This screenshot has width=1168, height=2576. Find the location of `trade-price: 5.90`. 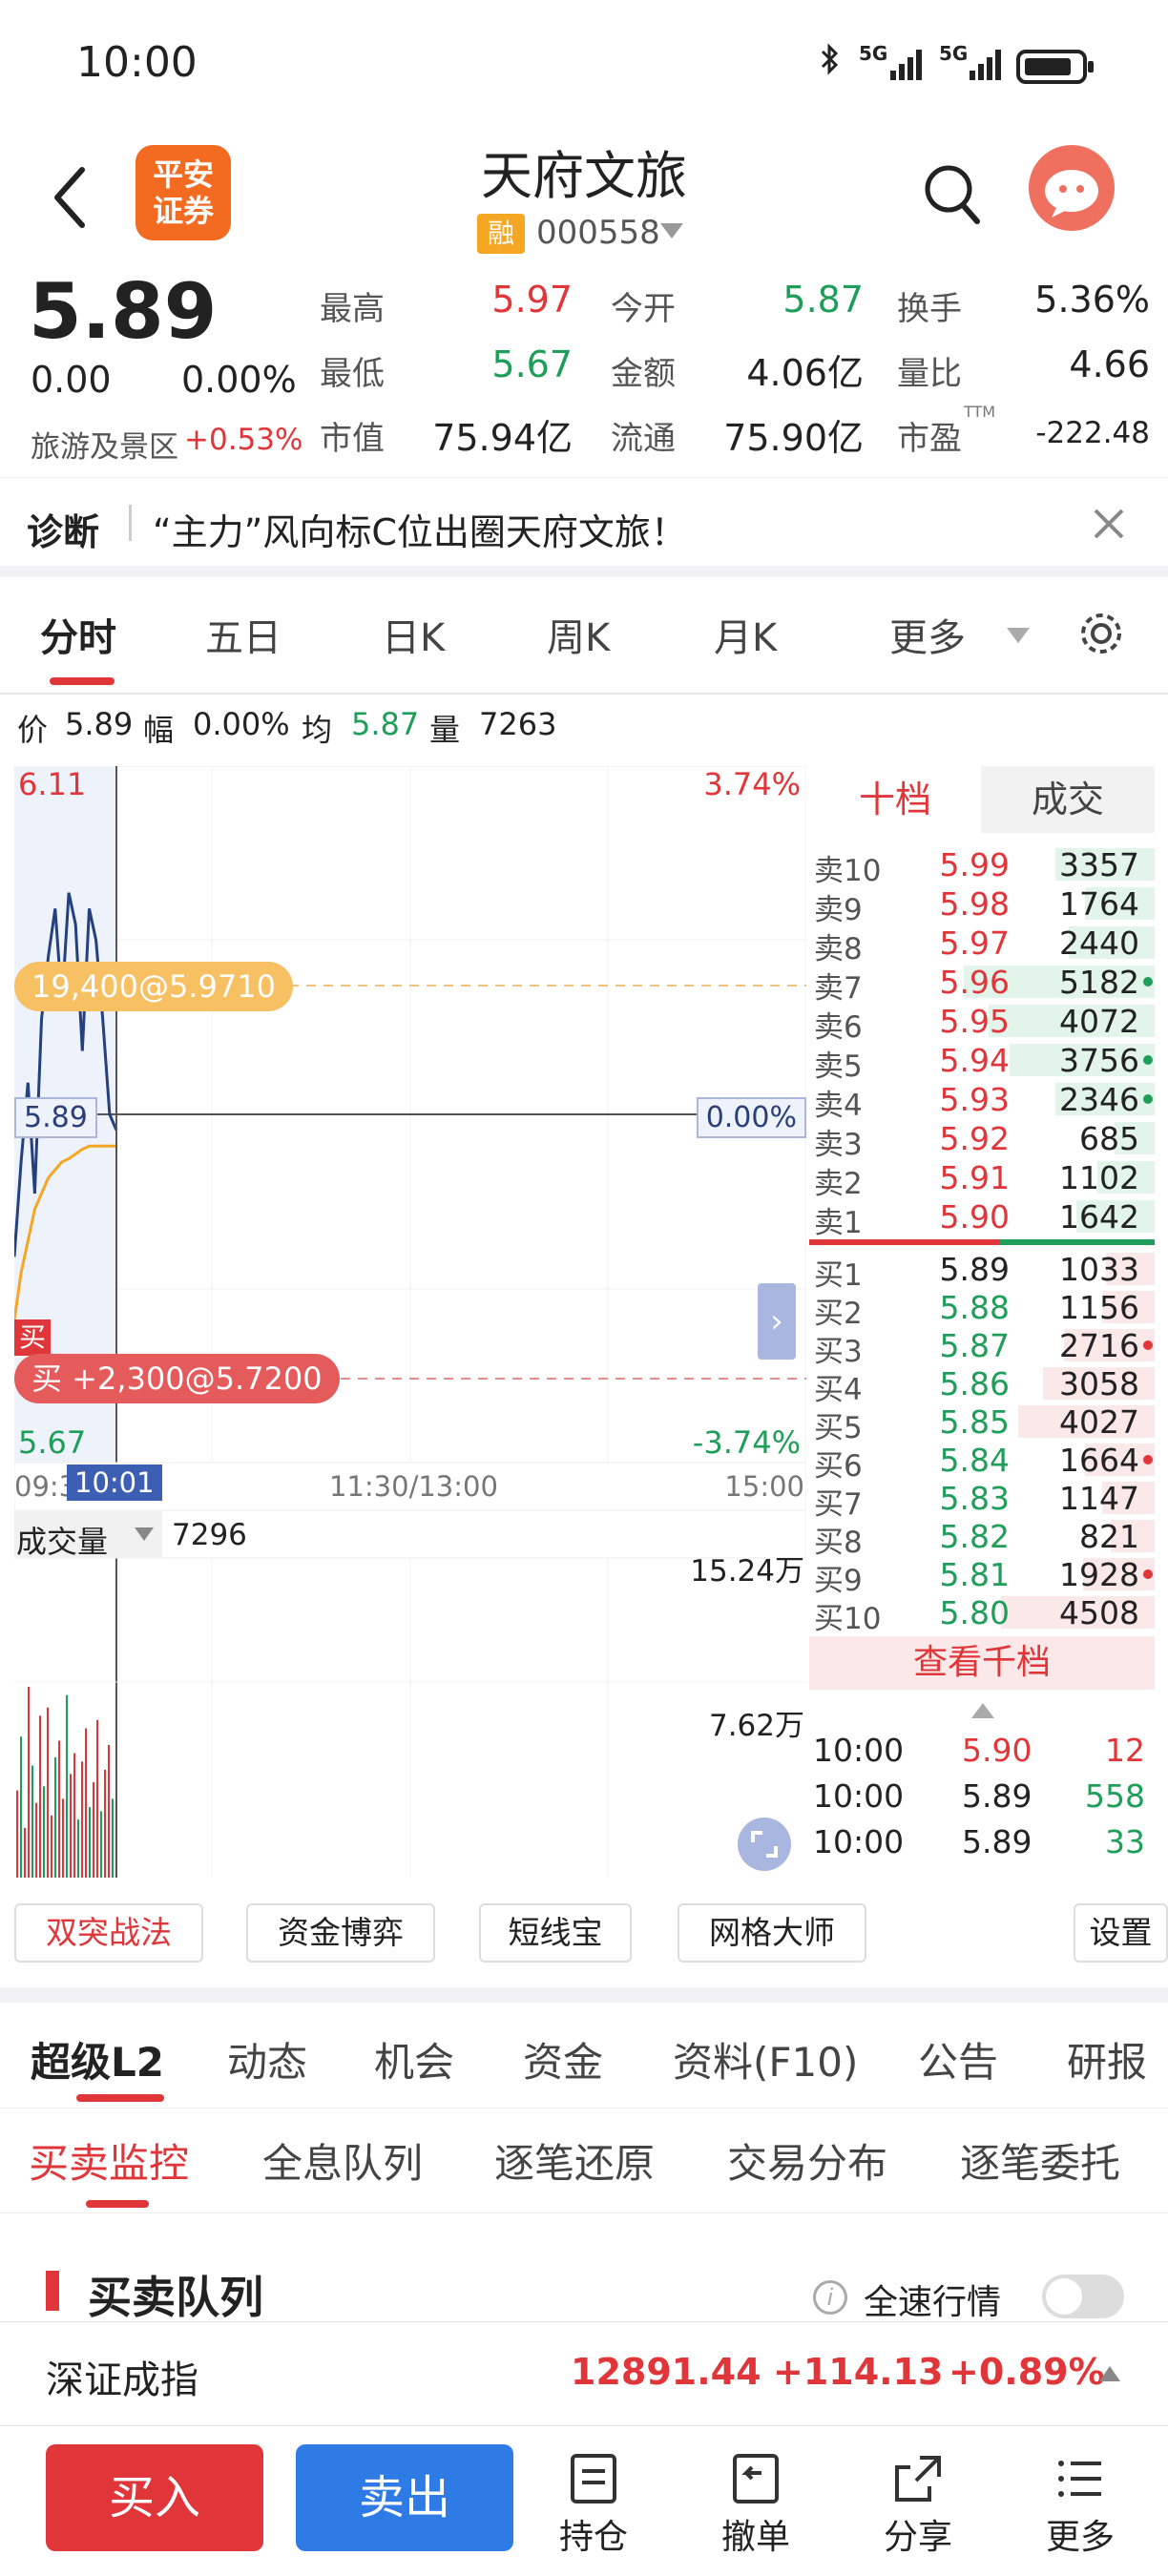

trade-price: 5.90 is located at coordinates (997, 1750).